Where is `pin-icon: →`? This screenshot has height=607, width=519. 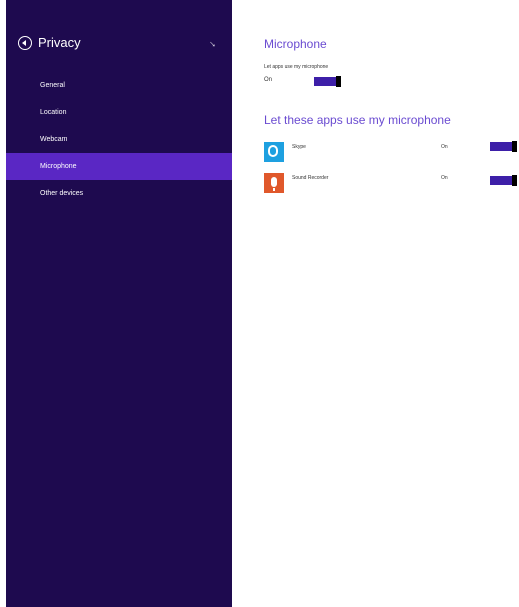
pin-icon: → is located at coordinates (213, 43).